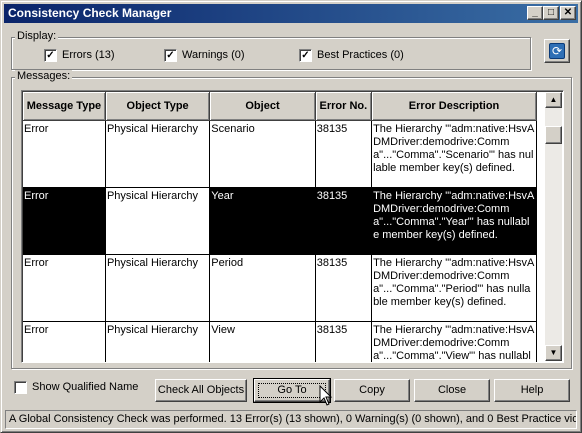 The width and height of the screenshot is (582, 433). What do you see at coordinates (213, 55) in the screenshot?
I see `warnings-label: Warnings (0)` at bounding box center [213, 55].